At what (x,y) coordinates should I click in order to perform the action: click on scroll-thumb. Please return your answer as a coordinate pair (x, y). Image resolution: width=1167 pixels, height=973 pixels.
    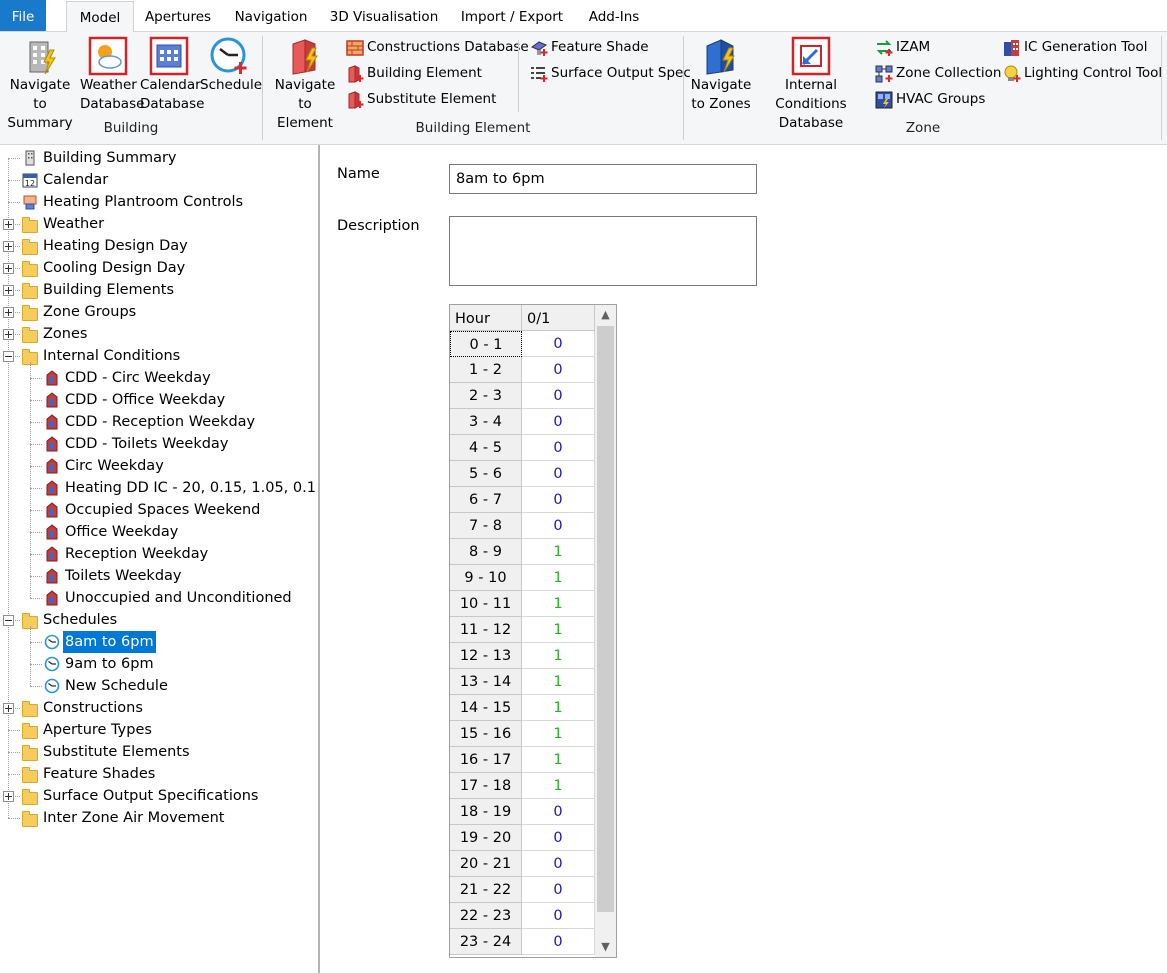
    Looking at the image, I should click on (605, 619).